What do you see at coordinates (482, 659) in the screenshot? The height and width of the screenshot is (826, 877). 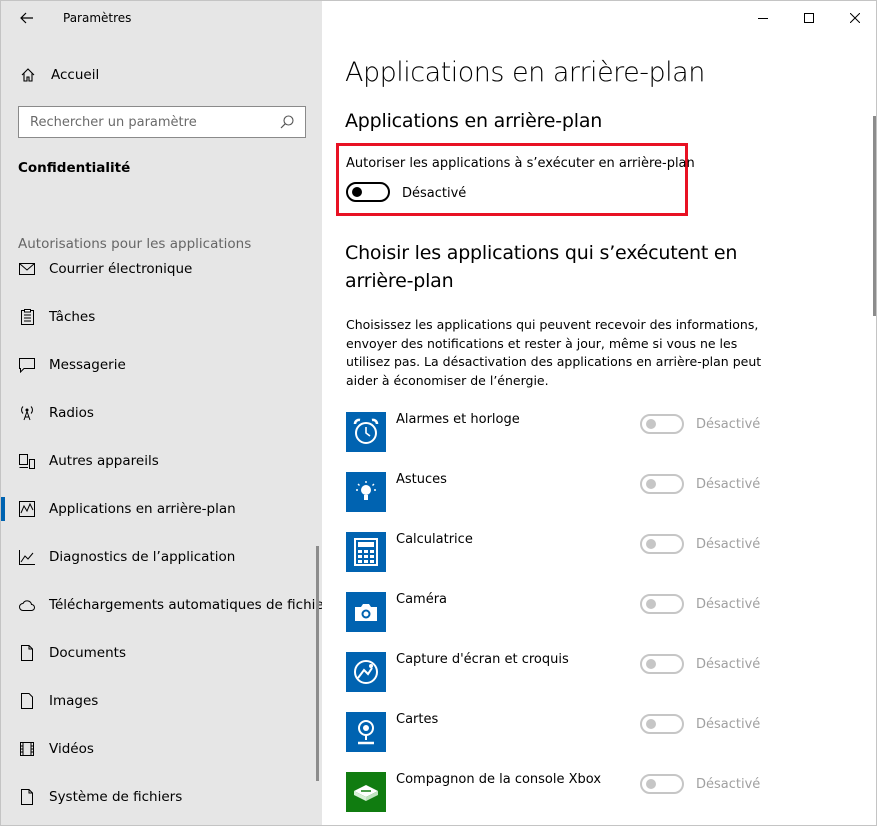 I see `app-name: Capture d'écran et croquis` at bounding box center [482, 659].